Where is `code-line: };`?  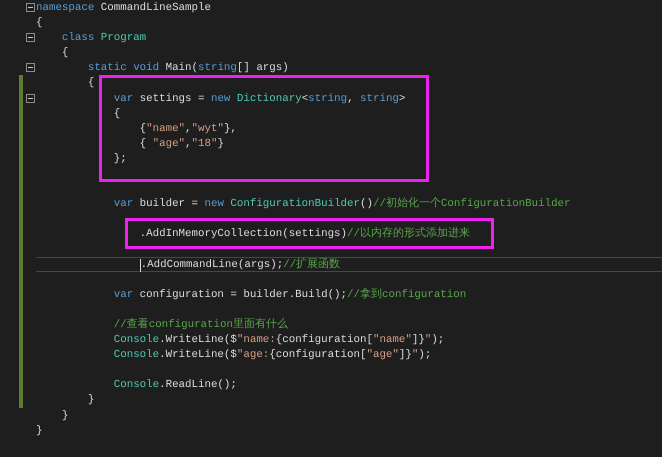
code-line: }; is located at coordinates (119, 159).